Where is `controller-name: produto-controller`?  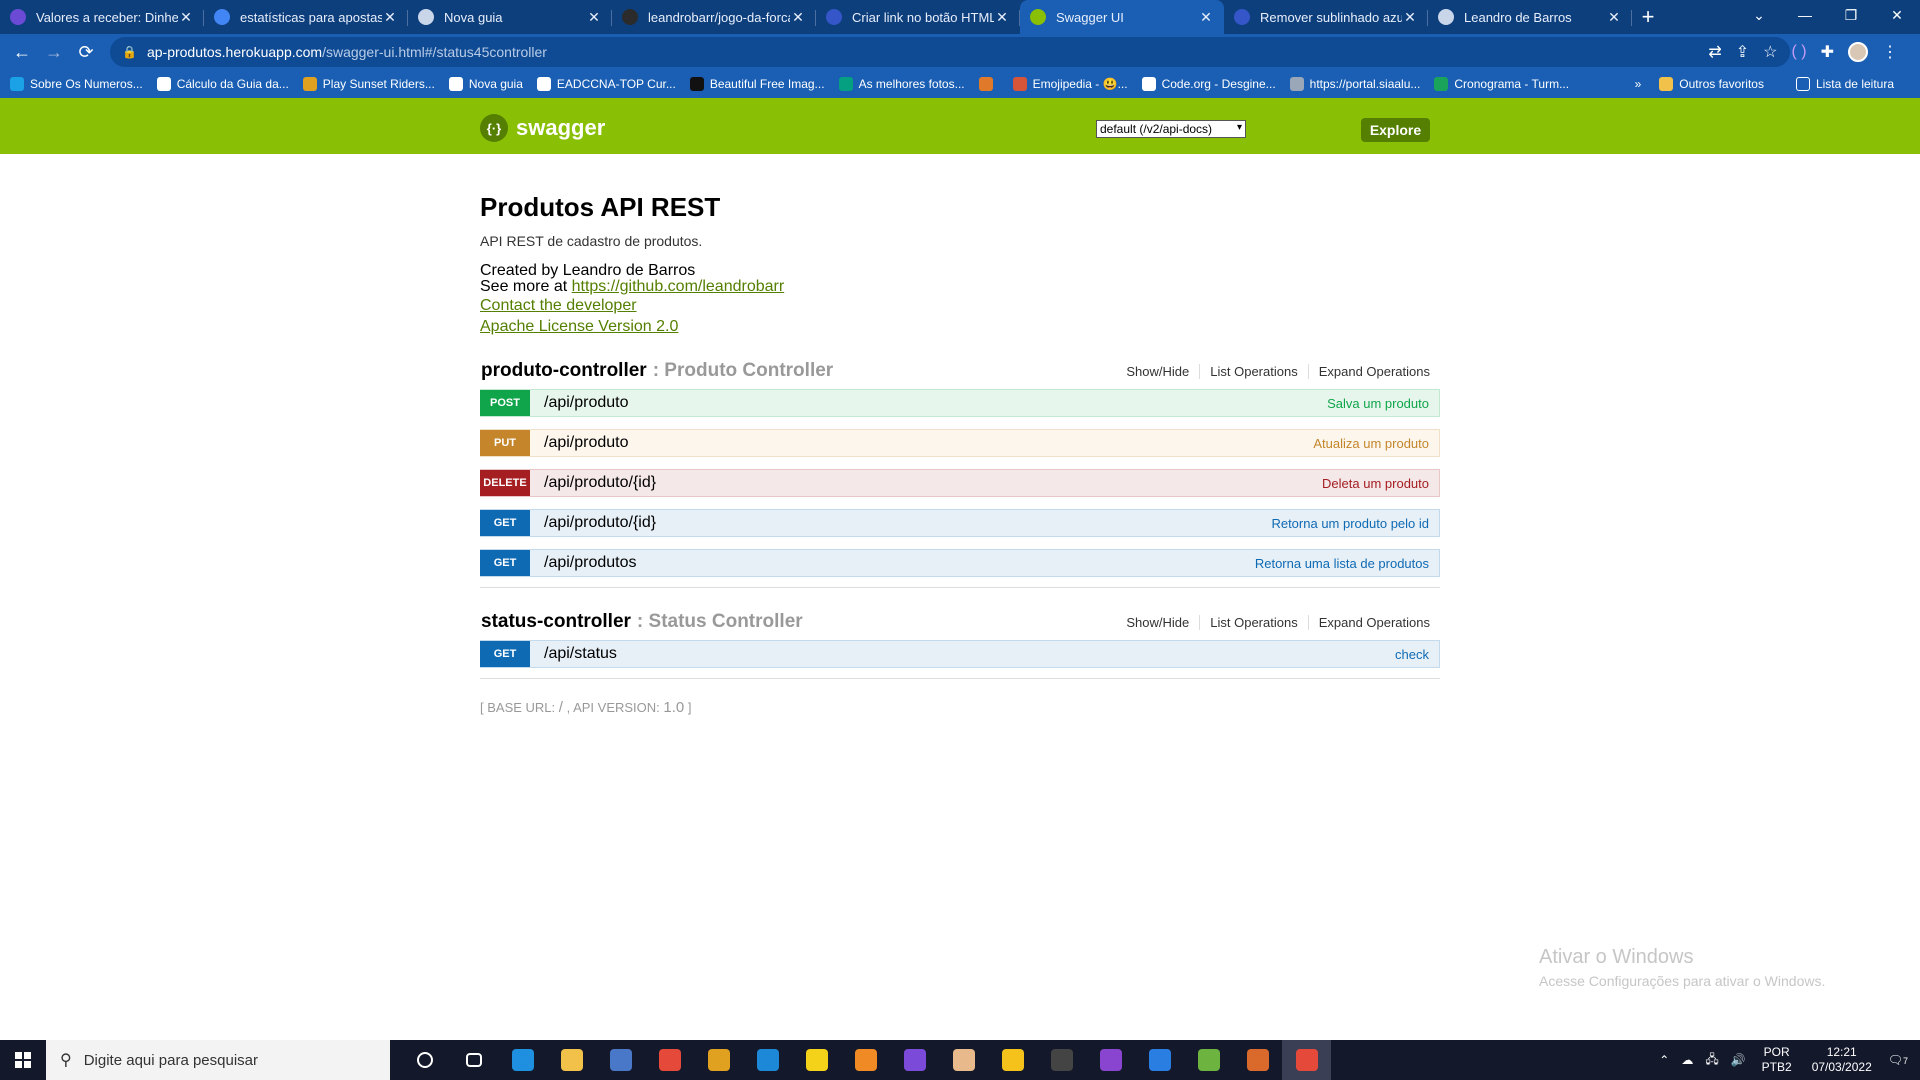
controller-name: produto-controller is located at coordinates (564, 371).